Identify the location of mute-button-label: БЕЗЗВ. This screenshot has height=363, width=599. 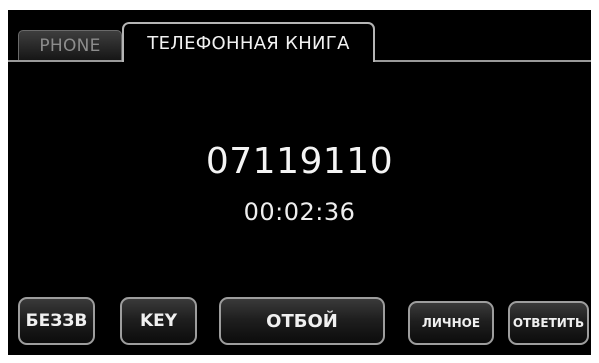
(56, 321).